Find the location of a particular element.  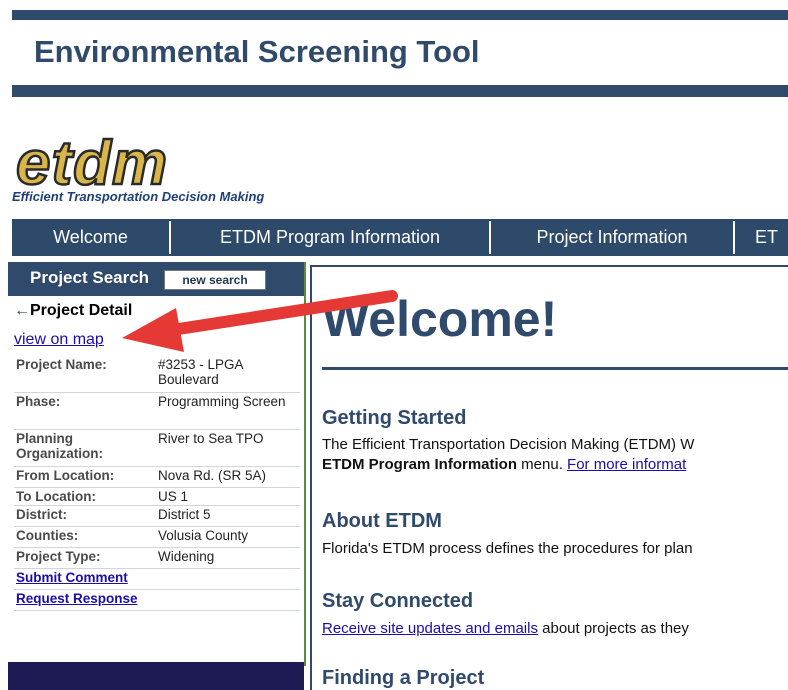

detail-row: To Location: US 1 is located at coordinates (157, 497).